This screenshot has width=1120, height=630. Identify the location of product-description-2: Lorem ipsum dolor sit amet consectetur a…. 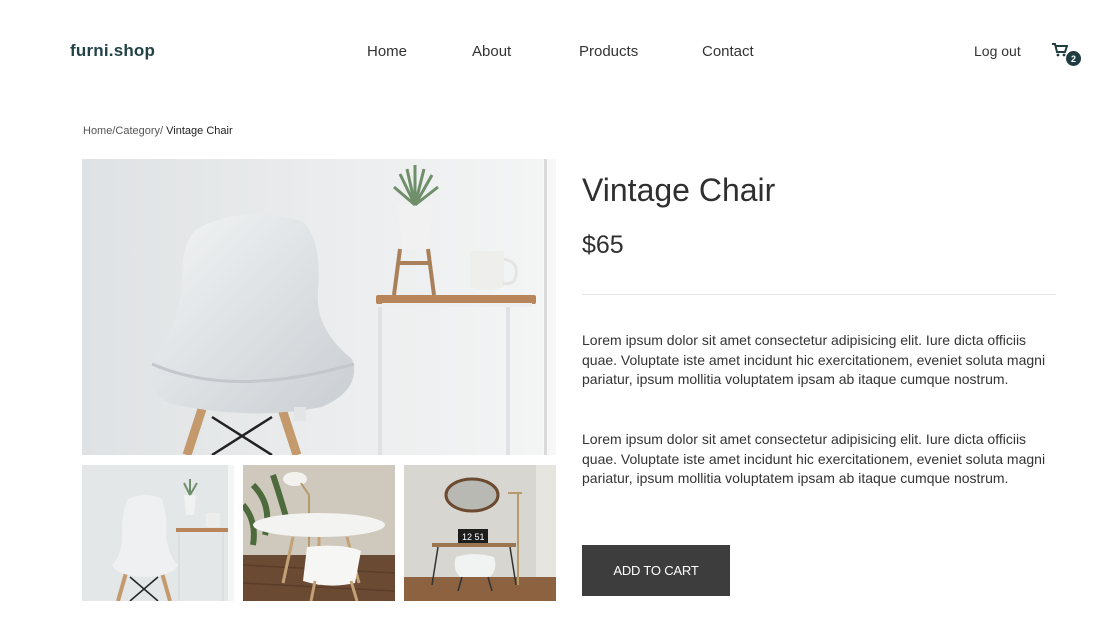
(814, 458).